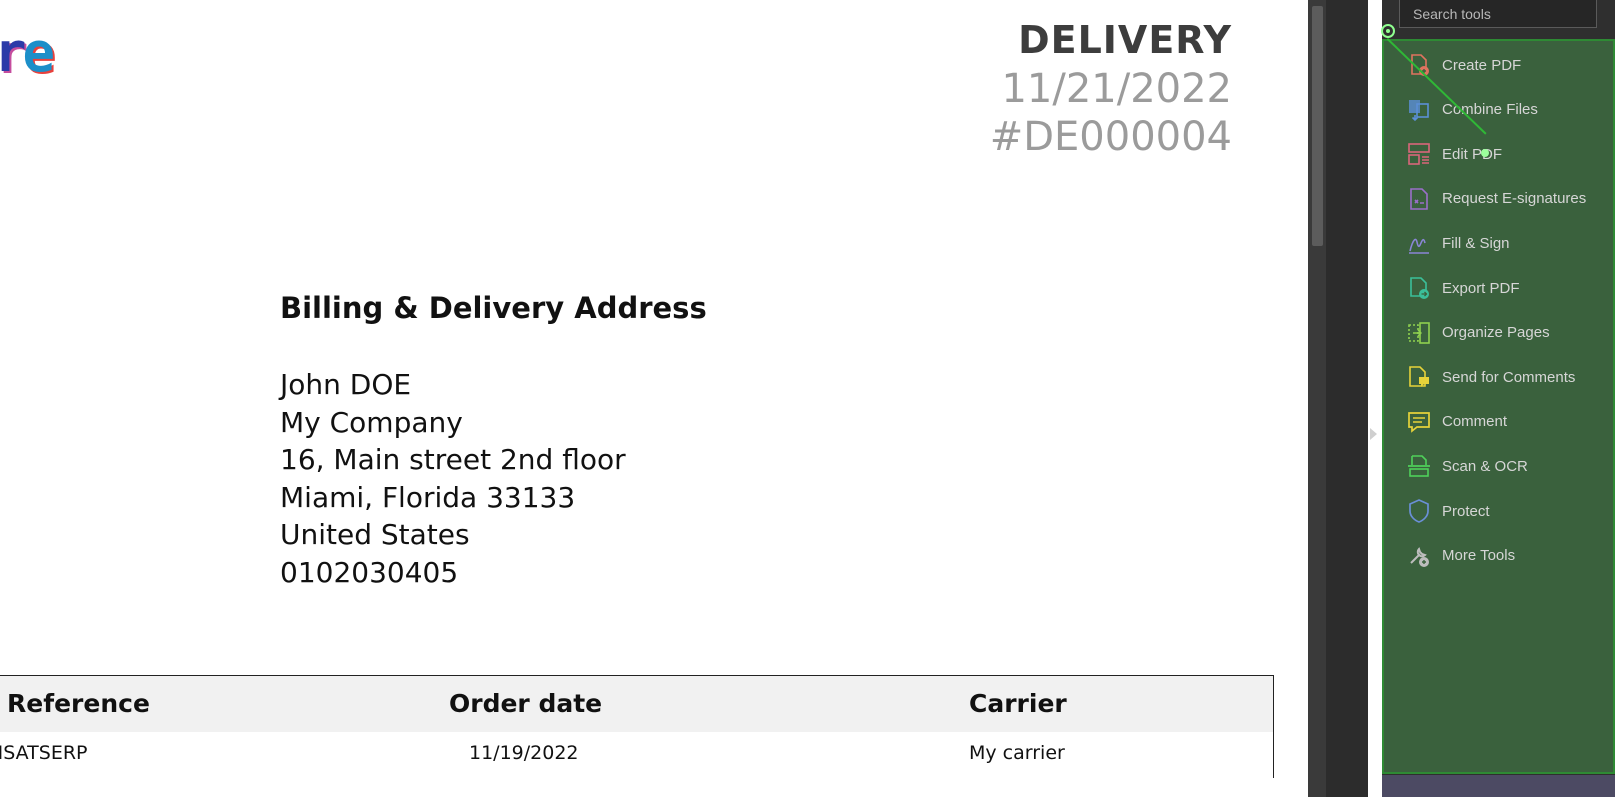 This screenshot has width=1615, height=797. What do you see at coordinates (1018, 703) in the screenshot?
I see `table-header-carrier: Carrier` at bounding box center [1018, 703].